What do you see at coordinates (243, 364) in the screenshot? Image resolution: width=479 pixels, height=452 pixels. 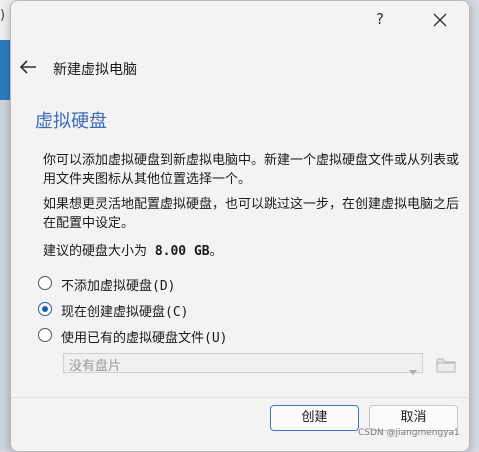 I see `disk-file-select: 没有盘片` at bounding box center [243, 364].